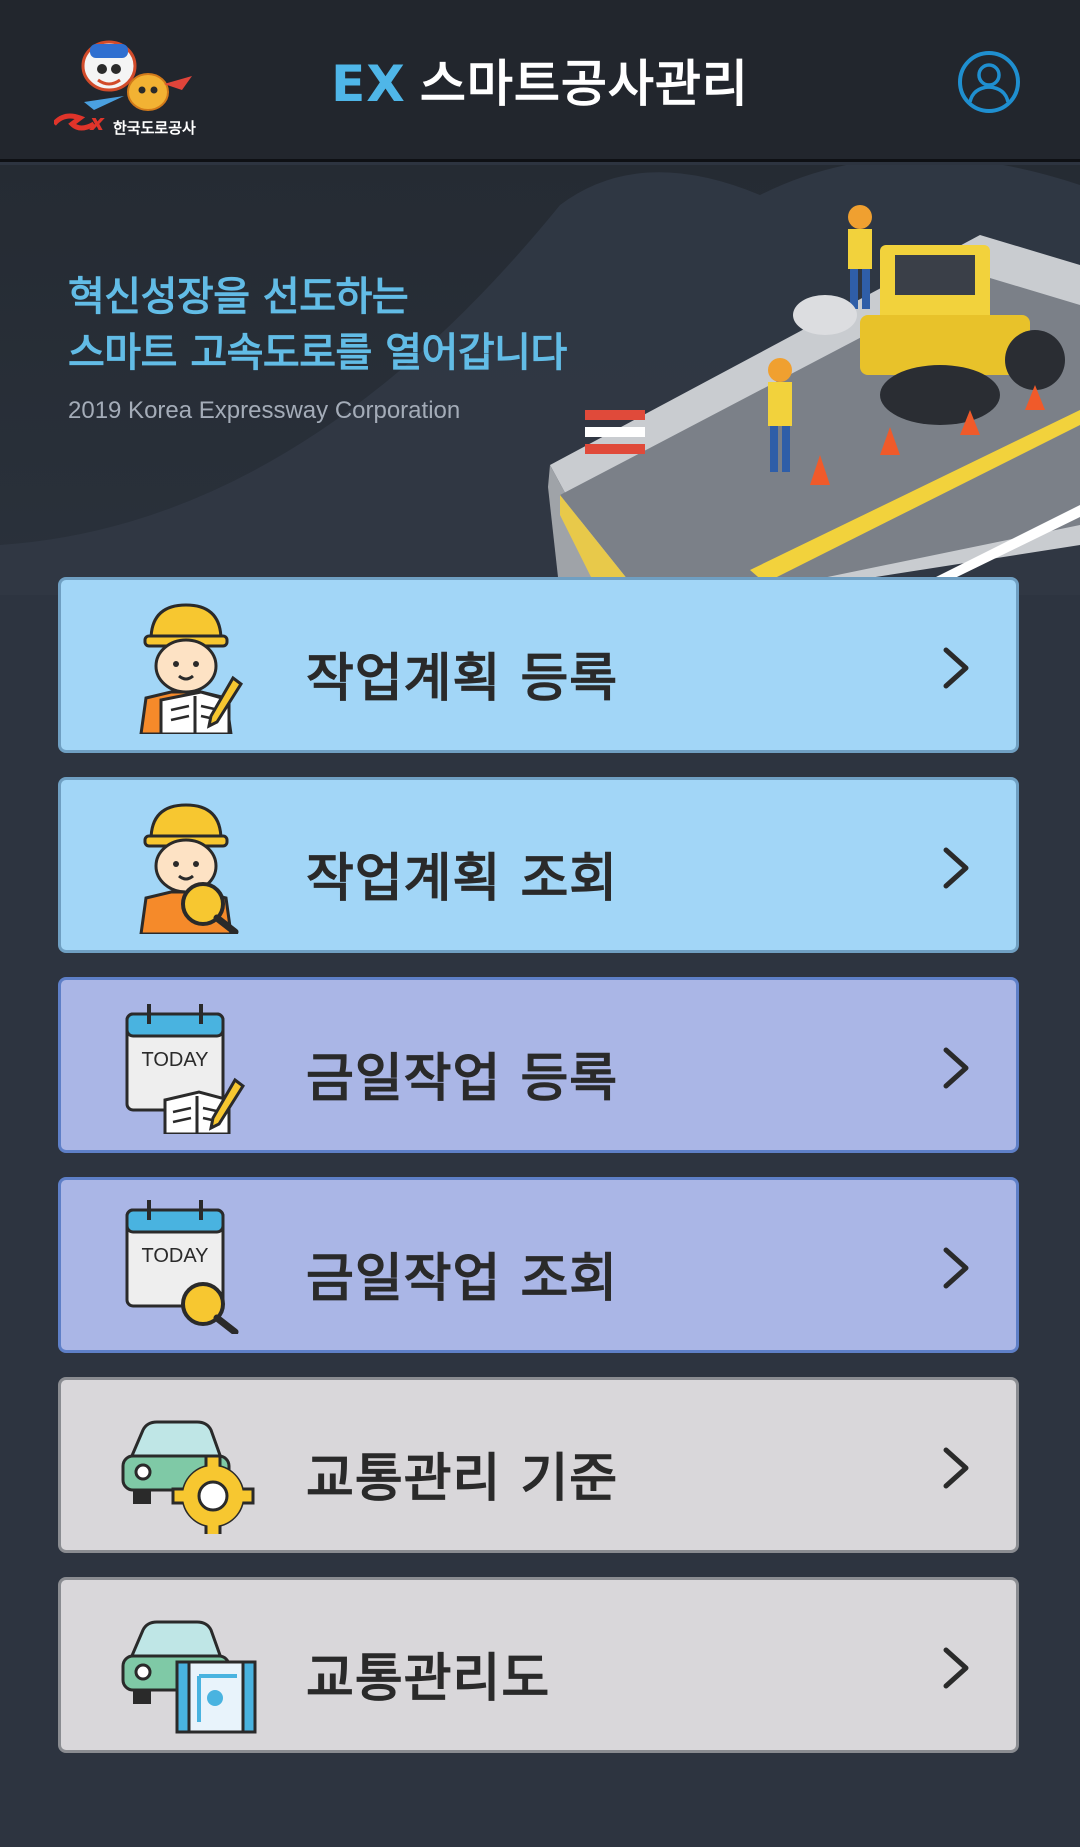 This screenshot has width=1080, height=1847. I want to click on today-calendar-search-icon: TODAY, so click(182, 1267).